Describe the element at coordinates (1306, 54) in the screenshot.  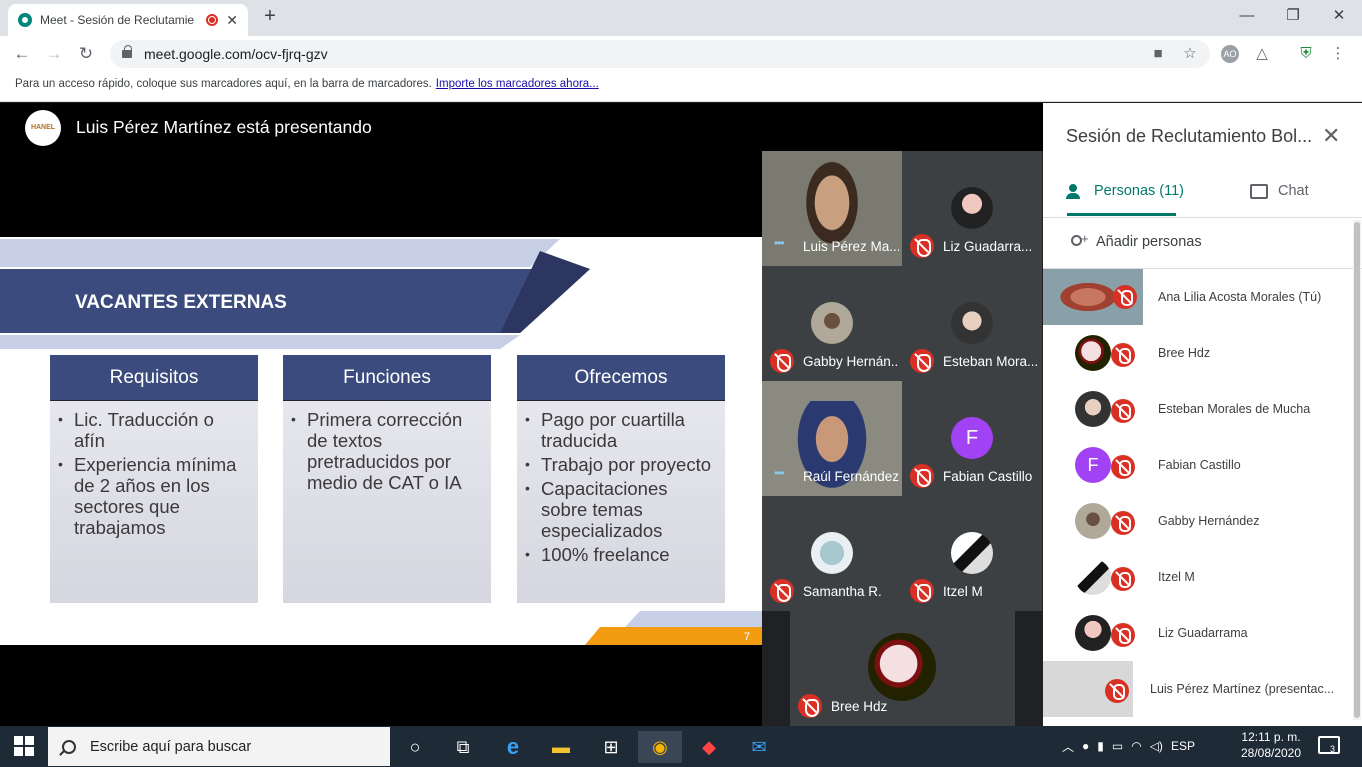
I see `shield-extension-icon: ⛨` at that location.